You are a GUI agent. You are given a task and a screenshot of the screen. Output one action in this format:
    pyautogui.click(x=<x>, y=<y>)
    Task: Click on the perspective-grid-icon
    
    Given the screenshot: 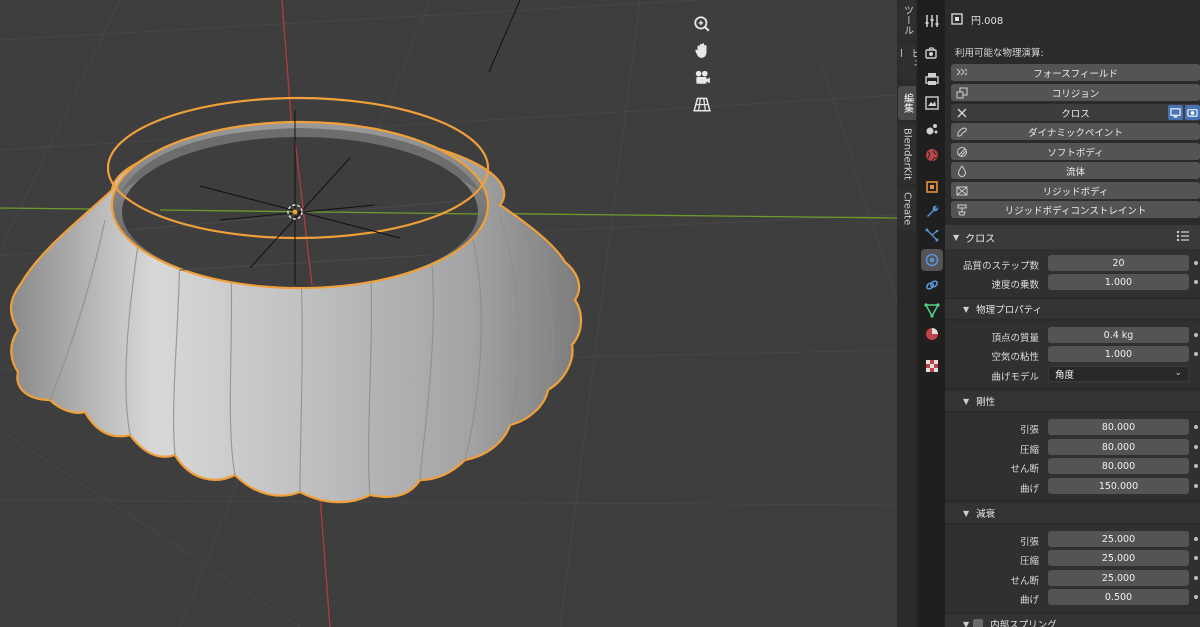 What is the action you would take?
    pyautogui.click(x=702, y=104)
    